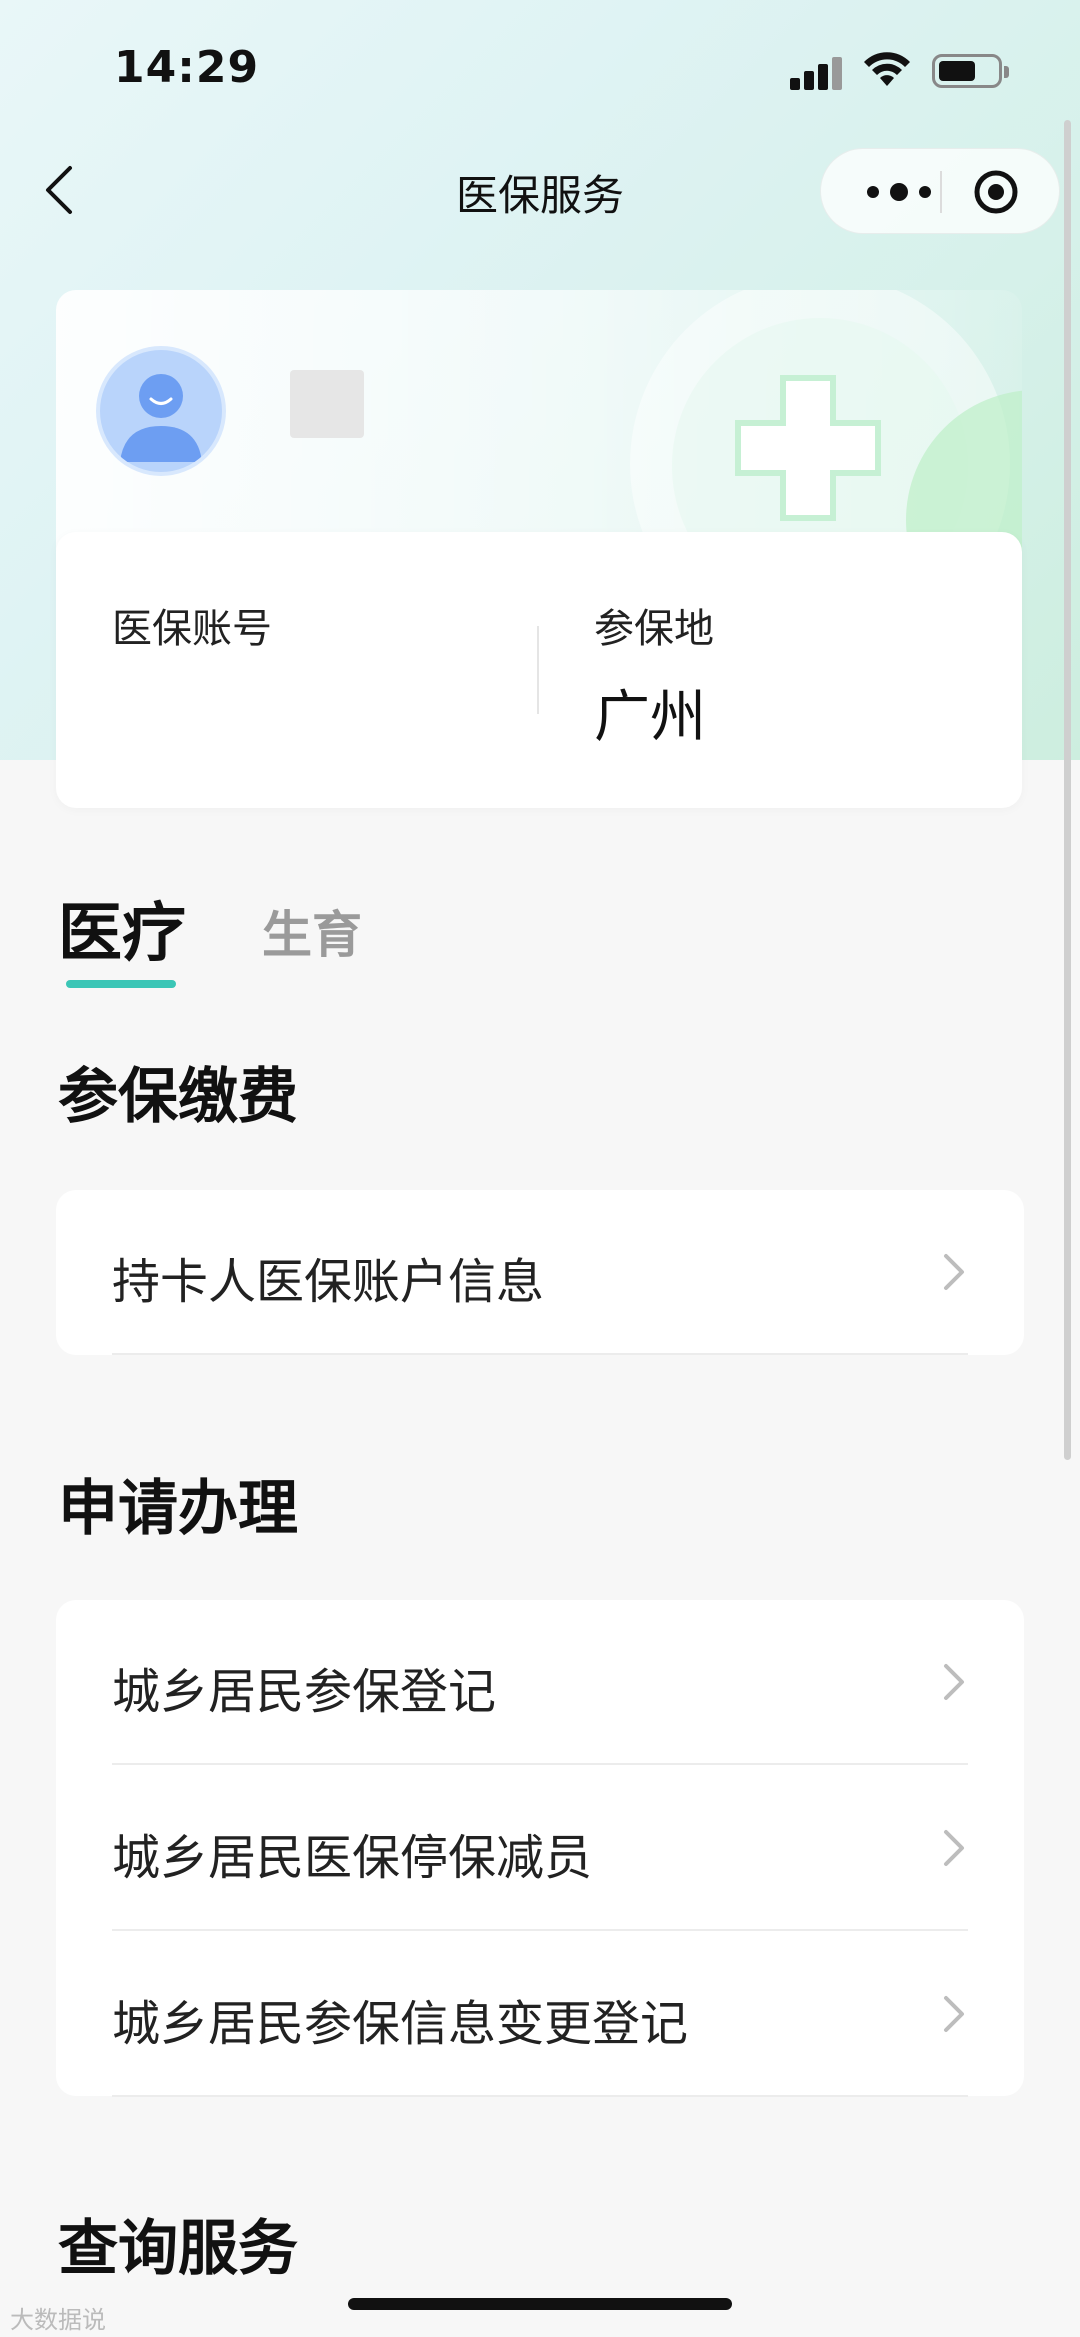 This screenshot has width=1080, height=2337. I want to click on list-item-label: 持卡人医保账户信息, so click(328, 1282).